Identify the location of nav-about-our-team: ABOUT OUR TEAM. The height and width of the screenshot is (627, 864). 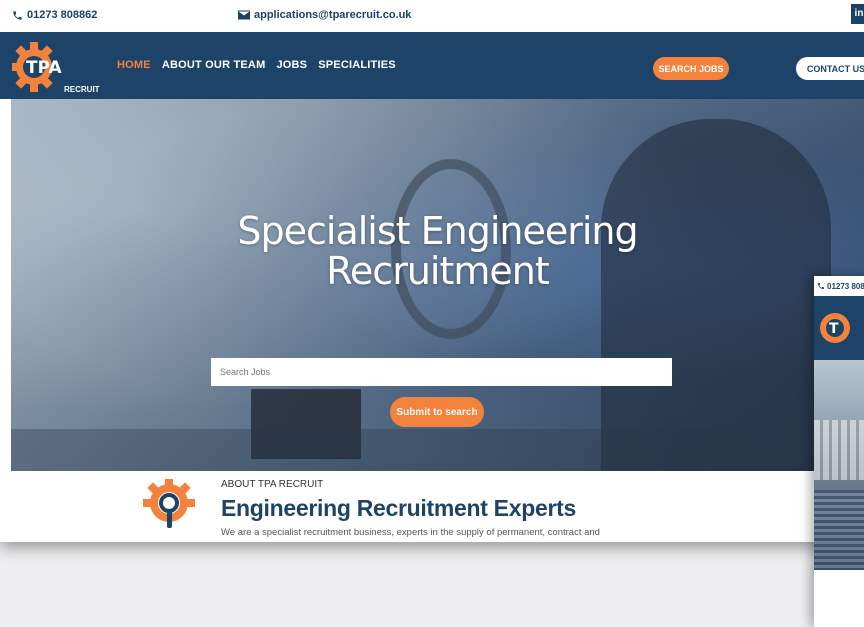
(214, 65).